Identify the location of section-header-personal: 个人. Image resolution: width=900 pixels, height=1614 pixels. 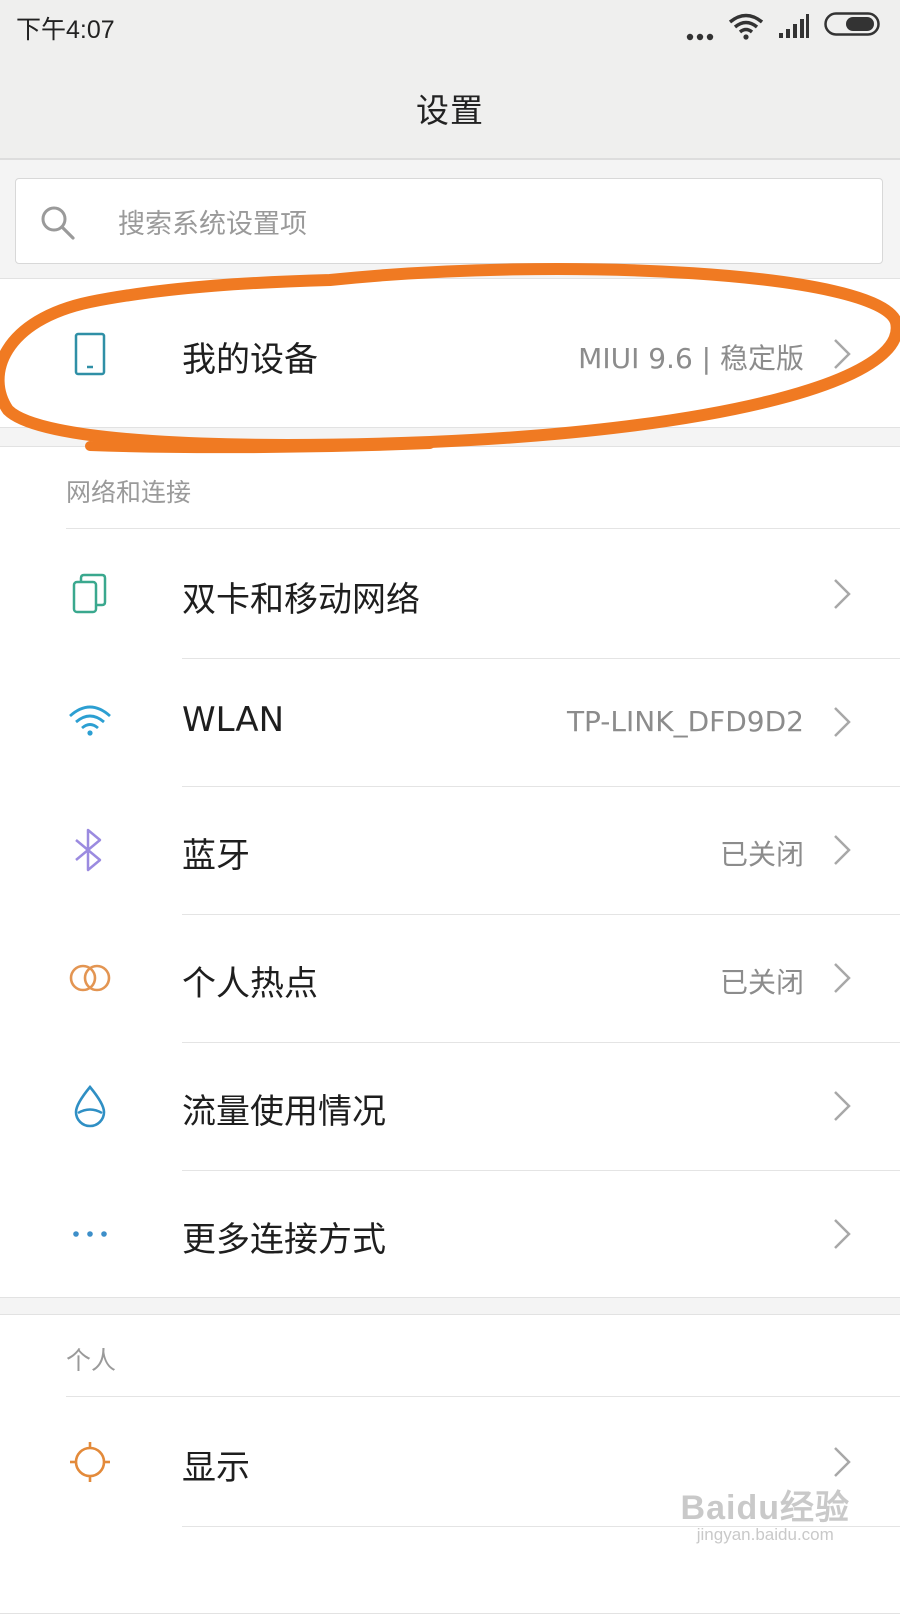
(450, 1356).